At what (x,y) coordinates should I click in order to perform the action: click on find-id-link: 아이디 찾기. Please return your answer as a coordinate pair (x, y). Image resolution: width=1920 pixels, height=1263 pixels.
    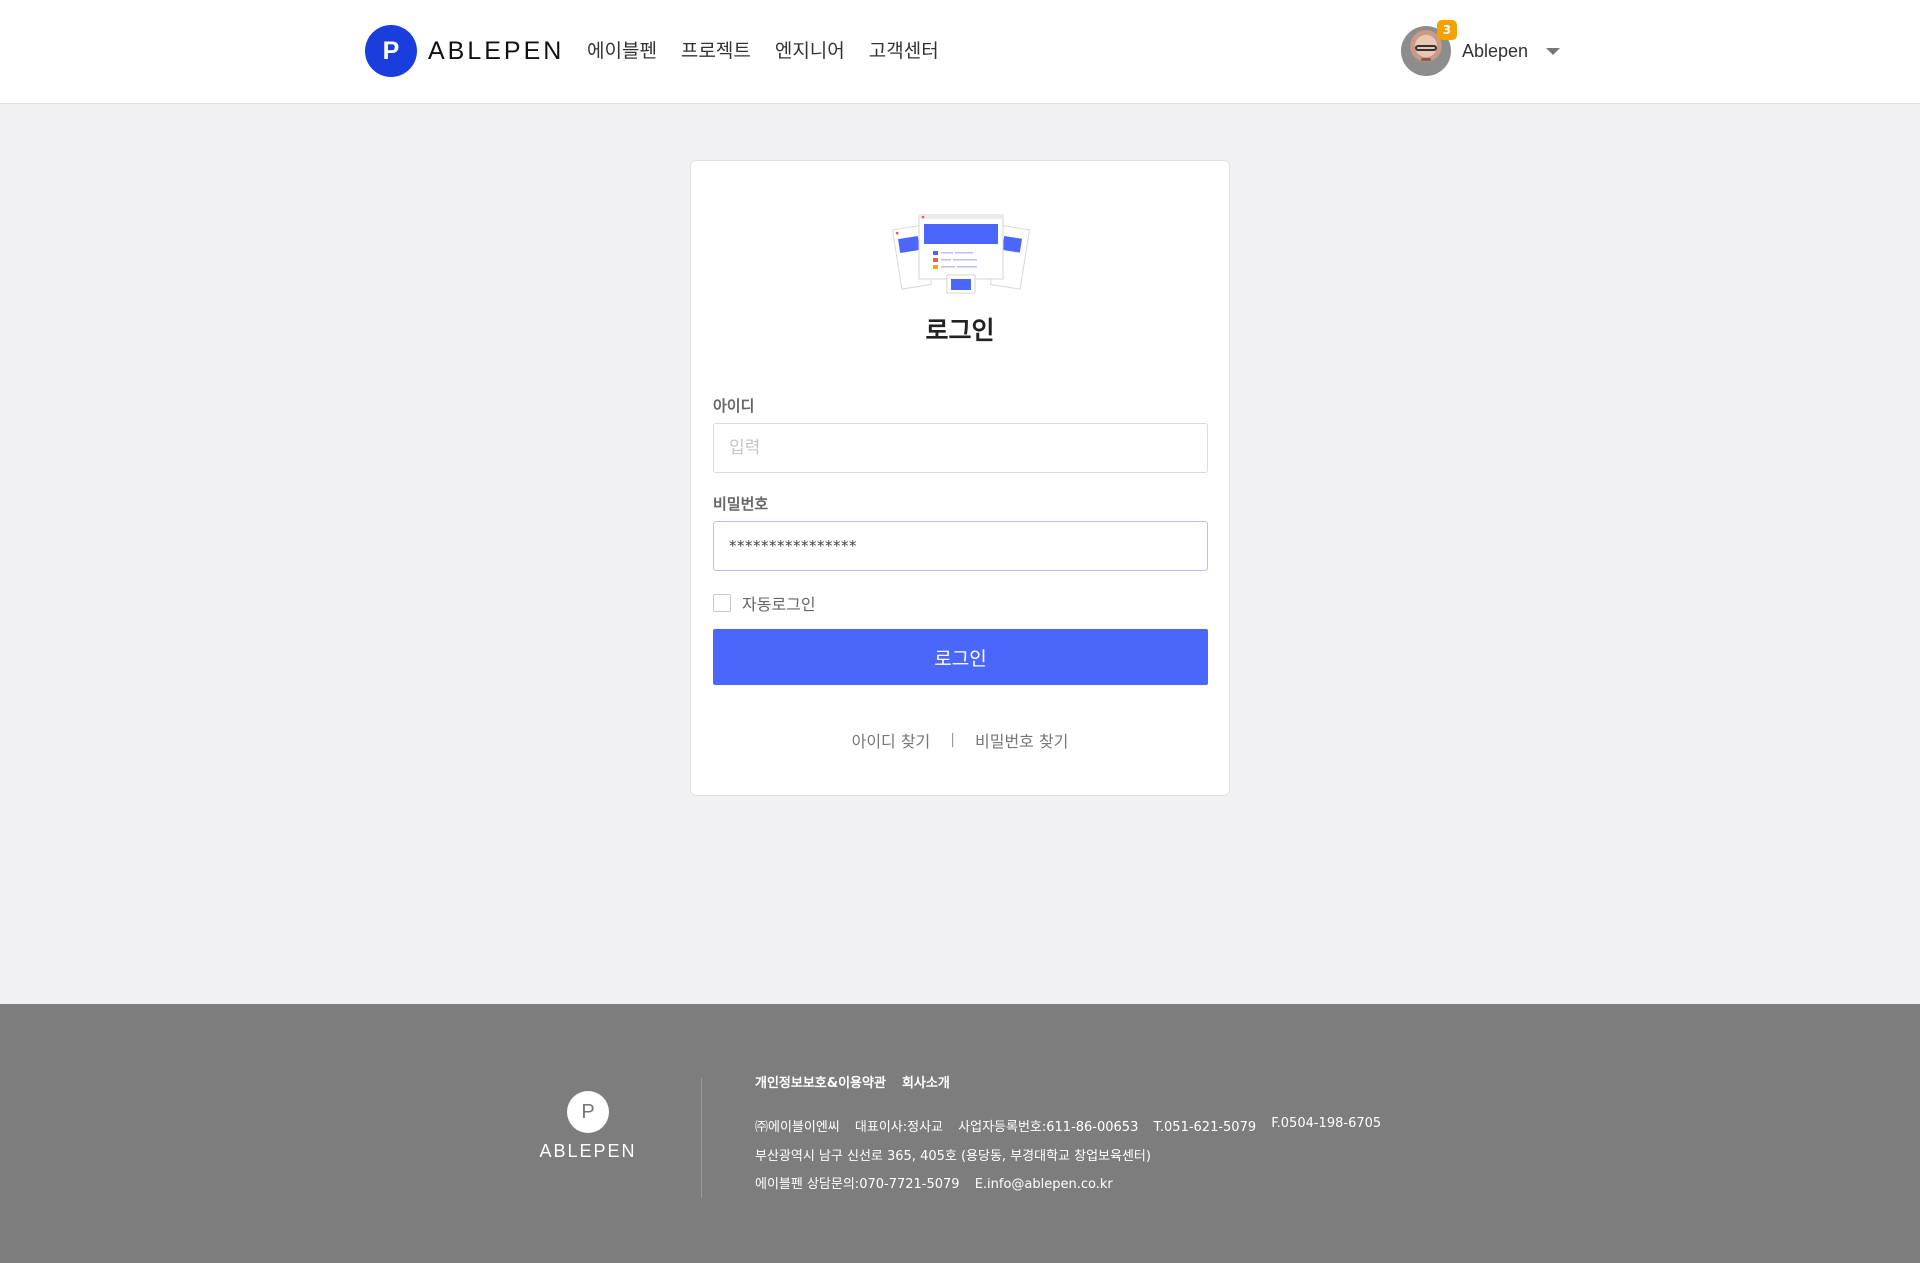
    Looking at the image, I should click on (891, 740).